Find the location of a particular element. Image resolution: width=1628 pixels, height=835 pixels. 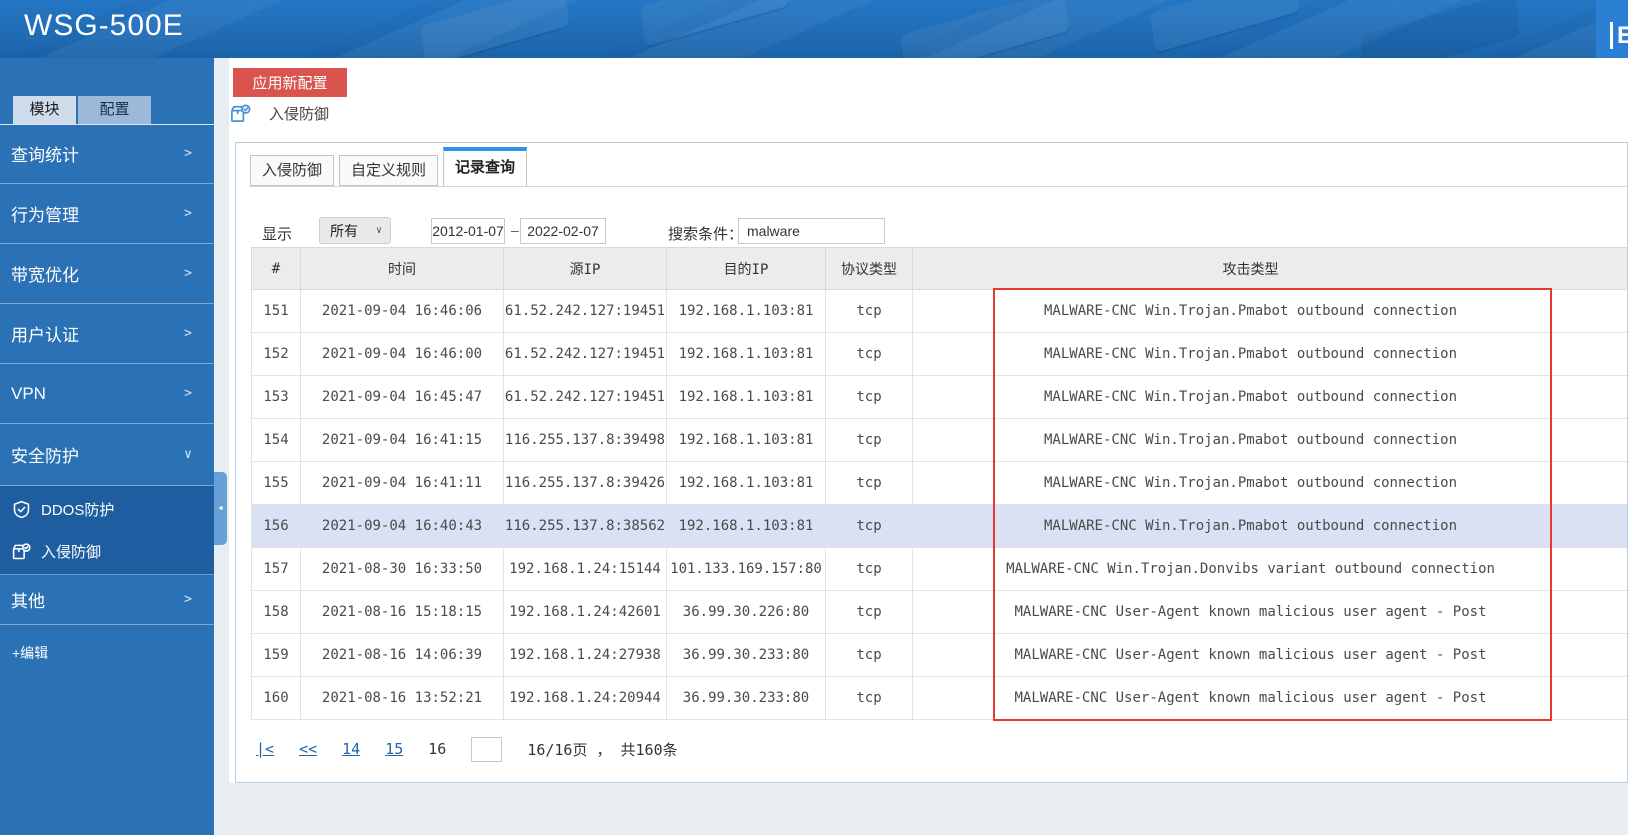

content-tab: 入侵防御 is located at coordinates (292, 170).